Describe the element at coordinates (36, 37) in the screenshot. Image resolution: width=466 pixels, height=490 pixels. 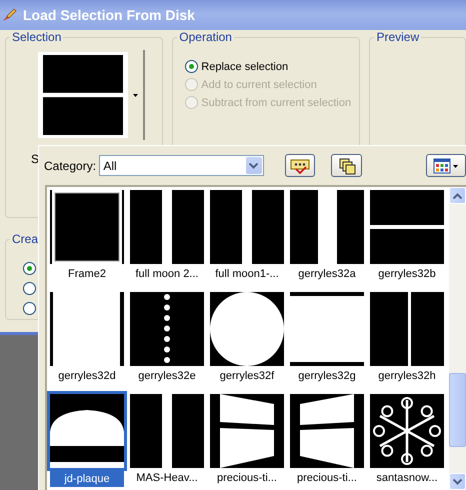
I see `group-label: Selection` at that location.